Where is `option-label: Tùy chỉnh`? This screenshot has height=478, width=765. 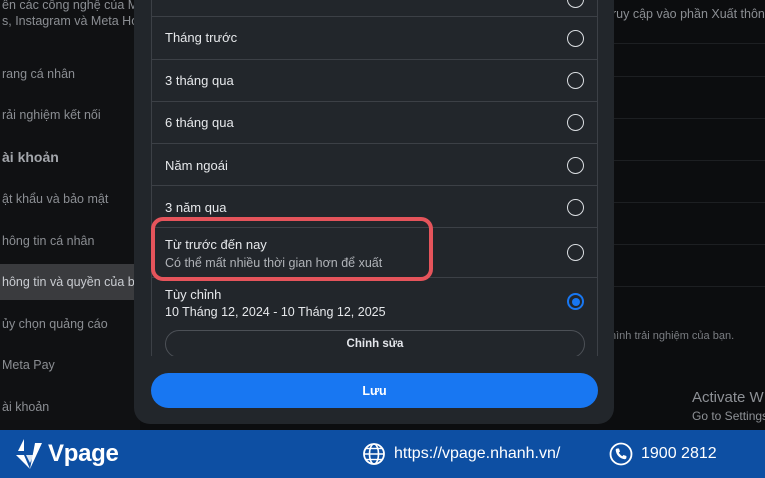 option-label: Tùy chỉnh is located at coordinates (193, 294).